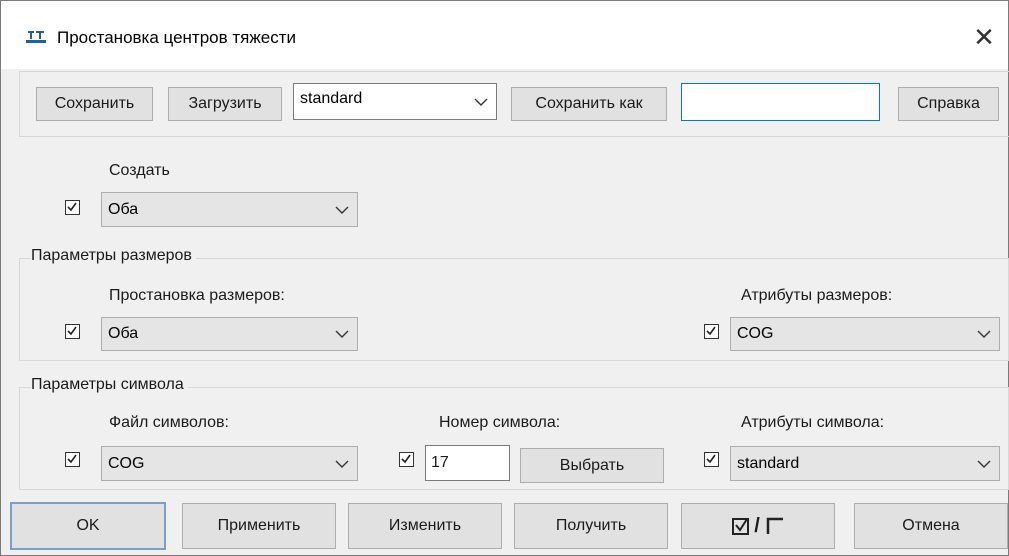 Image resolution: width=1009 pixels, height=556 pixels. I want to click on load-button: Загрузить, so click(225, 104).